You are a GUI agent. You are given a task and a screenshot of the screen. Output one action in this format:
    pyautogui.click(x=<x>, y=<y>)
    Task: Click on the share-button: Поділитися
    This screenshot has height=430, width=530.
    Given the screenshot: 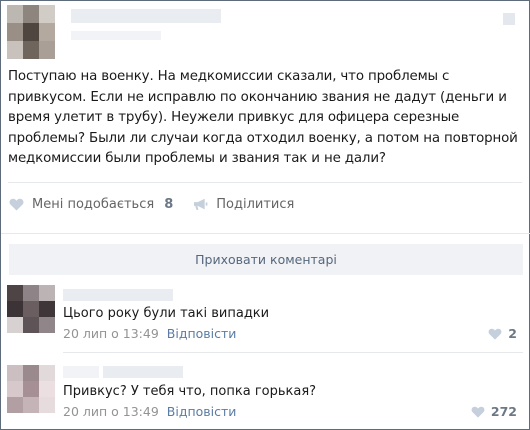 What is the action you would take?
    pyautogui.click(x=243, y=204)
    